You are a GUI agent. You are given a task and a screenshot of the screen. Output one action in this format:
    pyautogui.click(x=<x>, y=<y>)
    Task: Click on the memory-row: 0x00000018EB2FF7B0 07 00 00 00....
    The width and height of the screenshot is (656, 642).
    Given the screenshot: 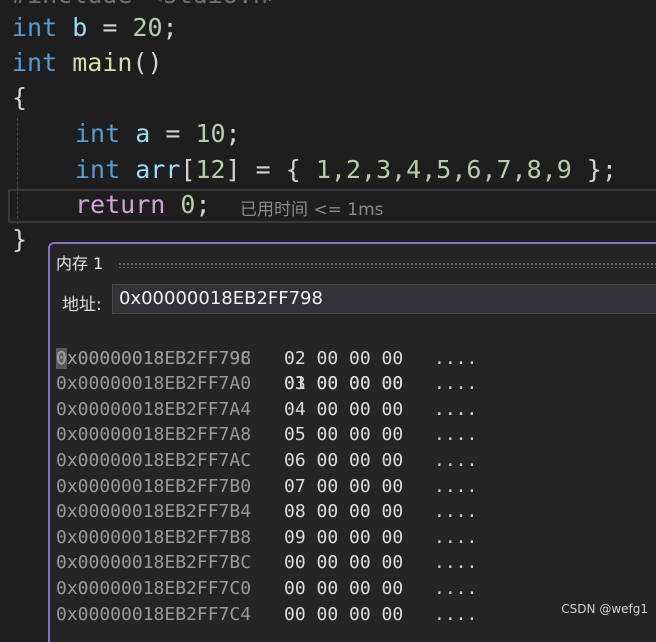 What is the action you would take?
    pyautogui.click(x=266, y=487)
    